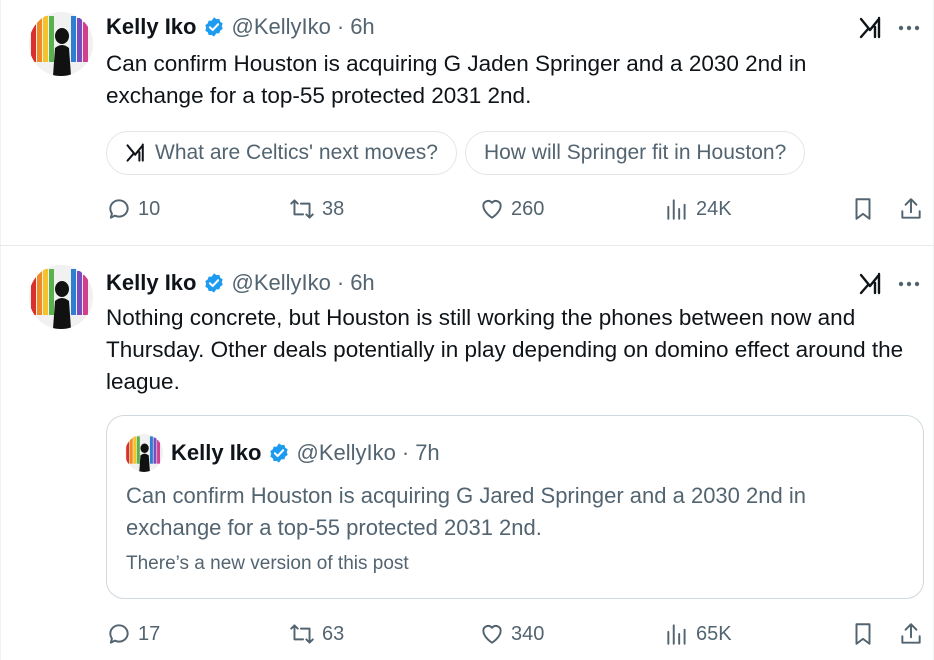  I want to click on reply-count: 17, so click(149, 633).